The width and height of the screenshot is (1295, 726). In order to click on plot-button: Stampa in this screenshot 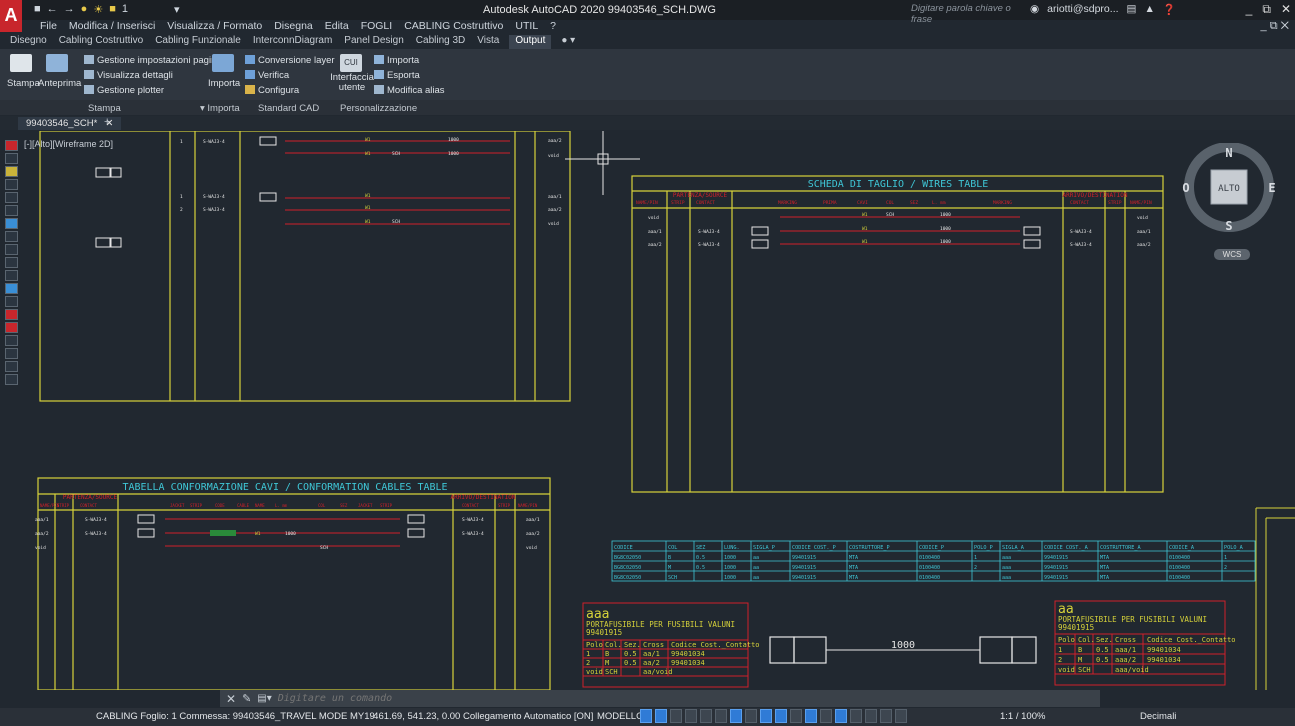, I will do `click(23, 83)`.